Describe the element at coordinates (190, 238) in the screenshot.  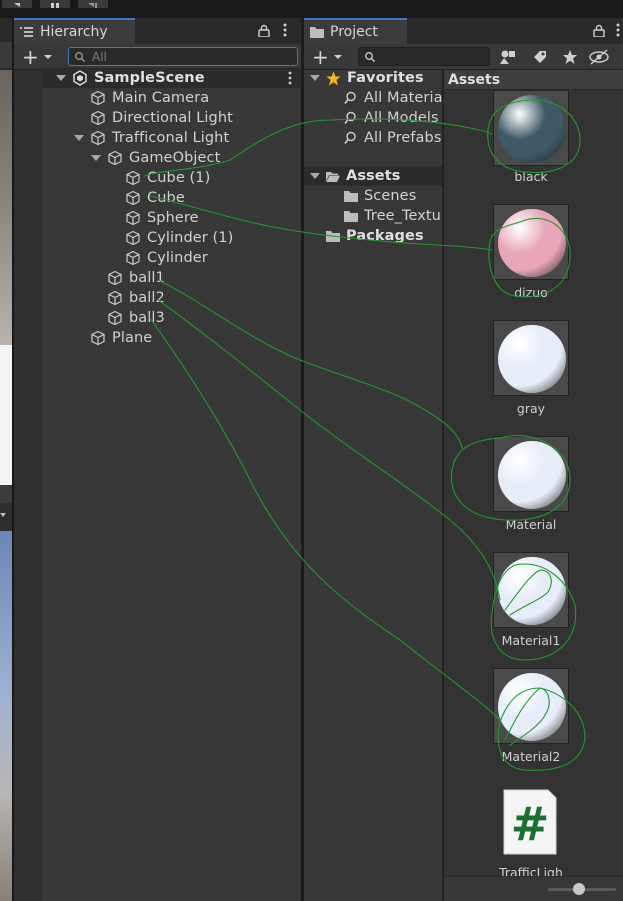
I see `hierarchy-item-label: Cylinder (1)` at that location.